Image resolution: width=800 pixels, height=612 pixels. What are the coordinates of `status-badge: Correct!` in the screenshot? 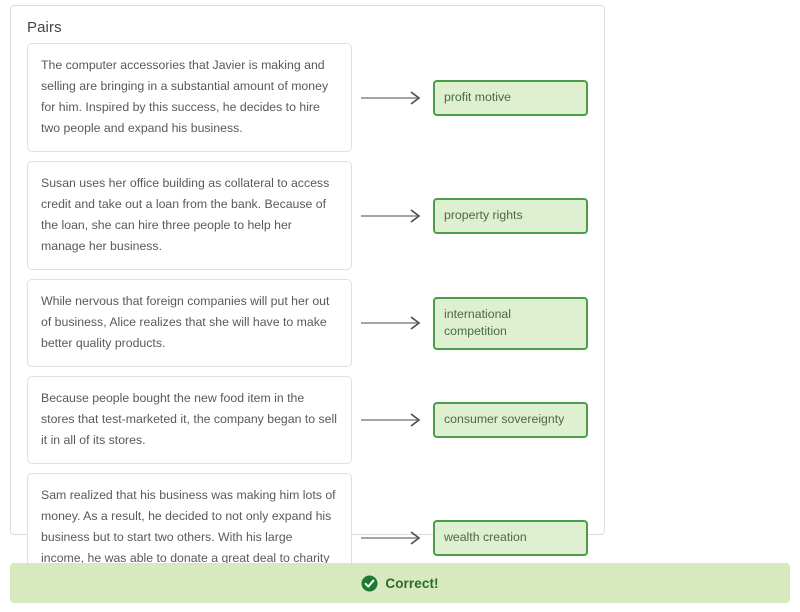 It's located at (412, 583).